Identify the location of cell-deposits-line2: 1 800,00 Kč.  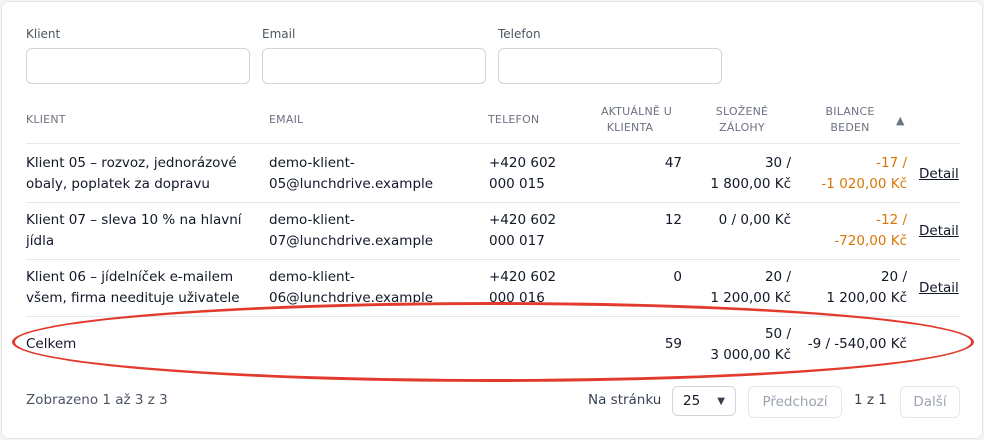
(750, 184).